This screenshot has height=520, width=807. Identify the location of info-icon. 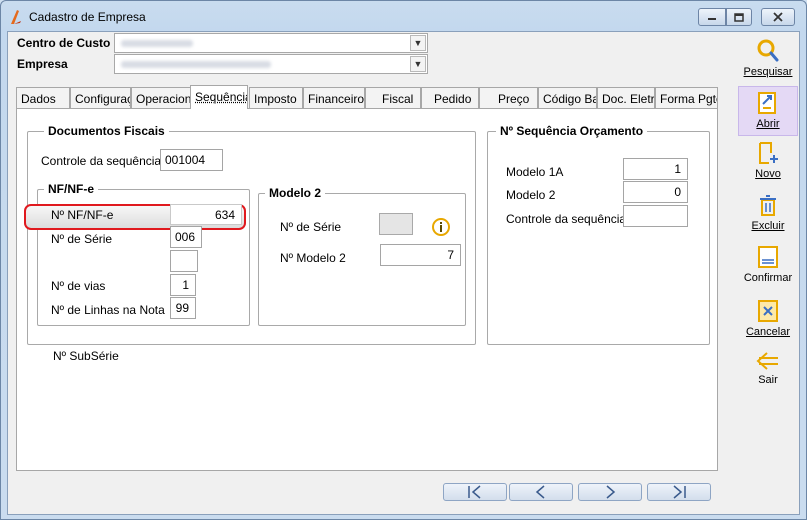
(441, 227).